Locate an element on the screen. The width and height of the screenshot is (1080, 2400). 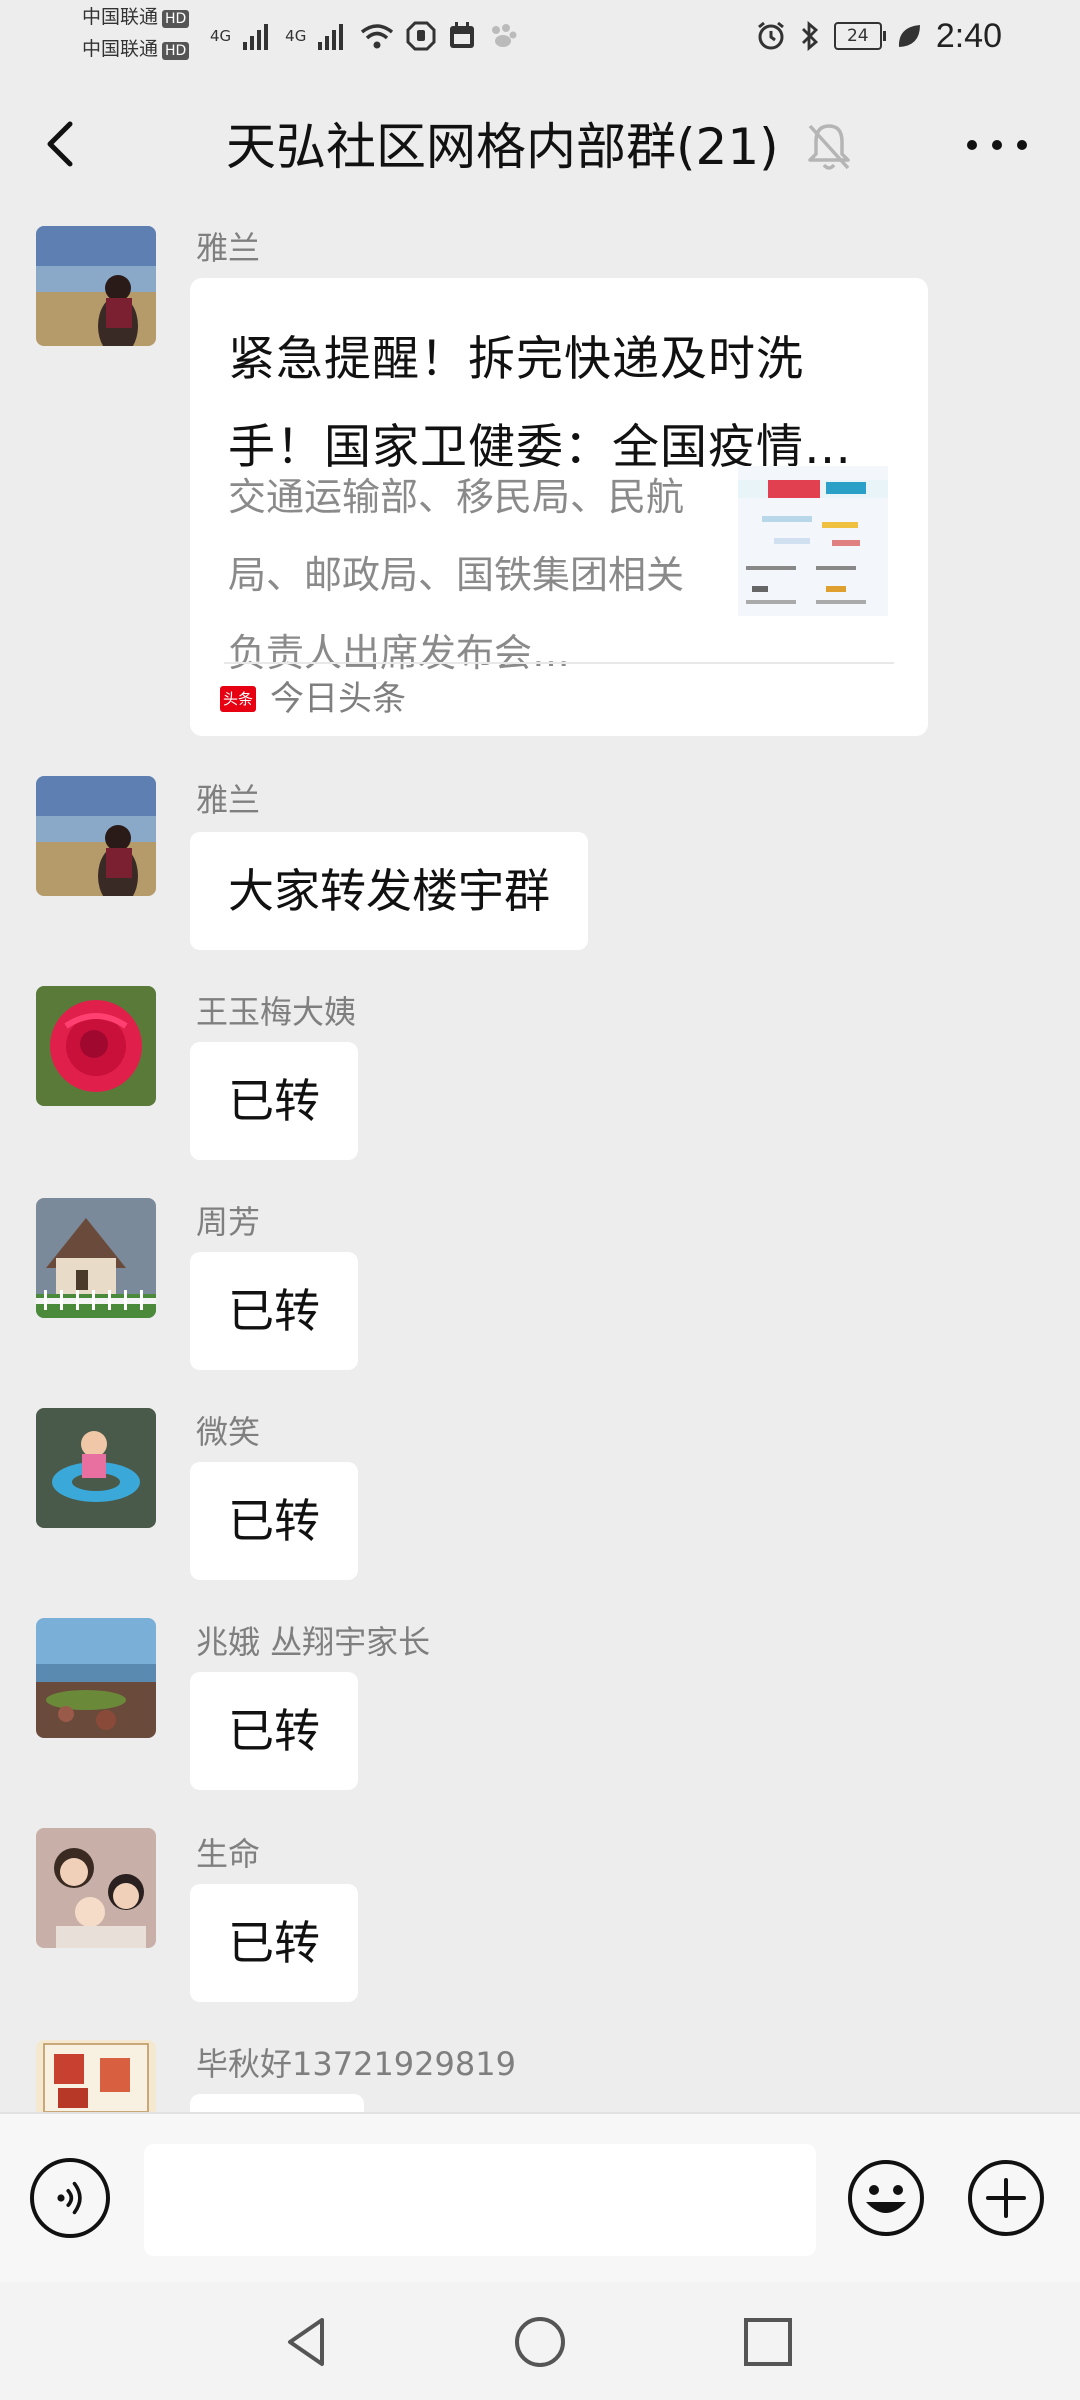
more-options-icon is located at coordinates (997, 145).